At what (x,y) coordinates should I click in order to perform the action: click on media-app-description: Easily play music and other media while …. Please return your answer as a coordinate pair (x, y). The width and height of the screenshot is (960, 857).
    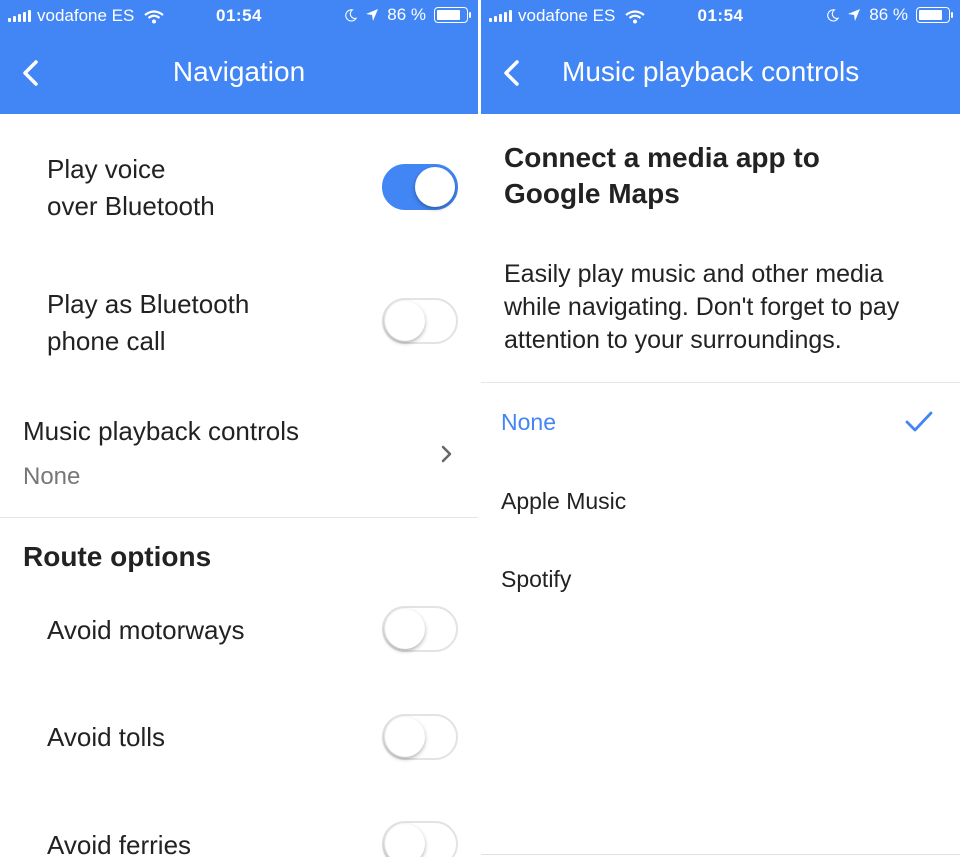
    Looking at the image, I should click on (702, 307).